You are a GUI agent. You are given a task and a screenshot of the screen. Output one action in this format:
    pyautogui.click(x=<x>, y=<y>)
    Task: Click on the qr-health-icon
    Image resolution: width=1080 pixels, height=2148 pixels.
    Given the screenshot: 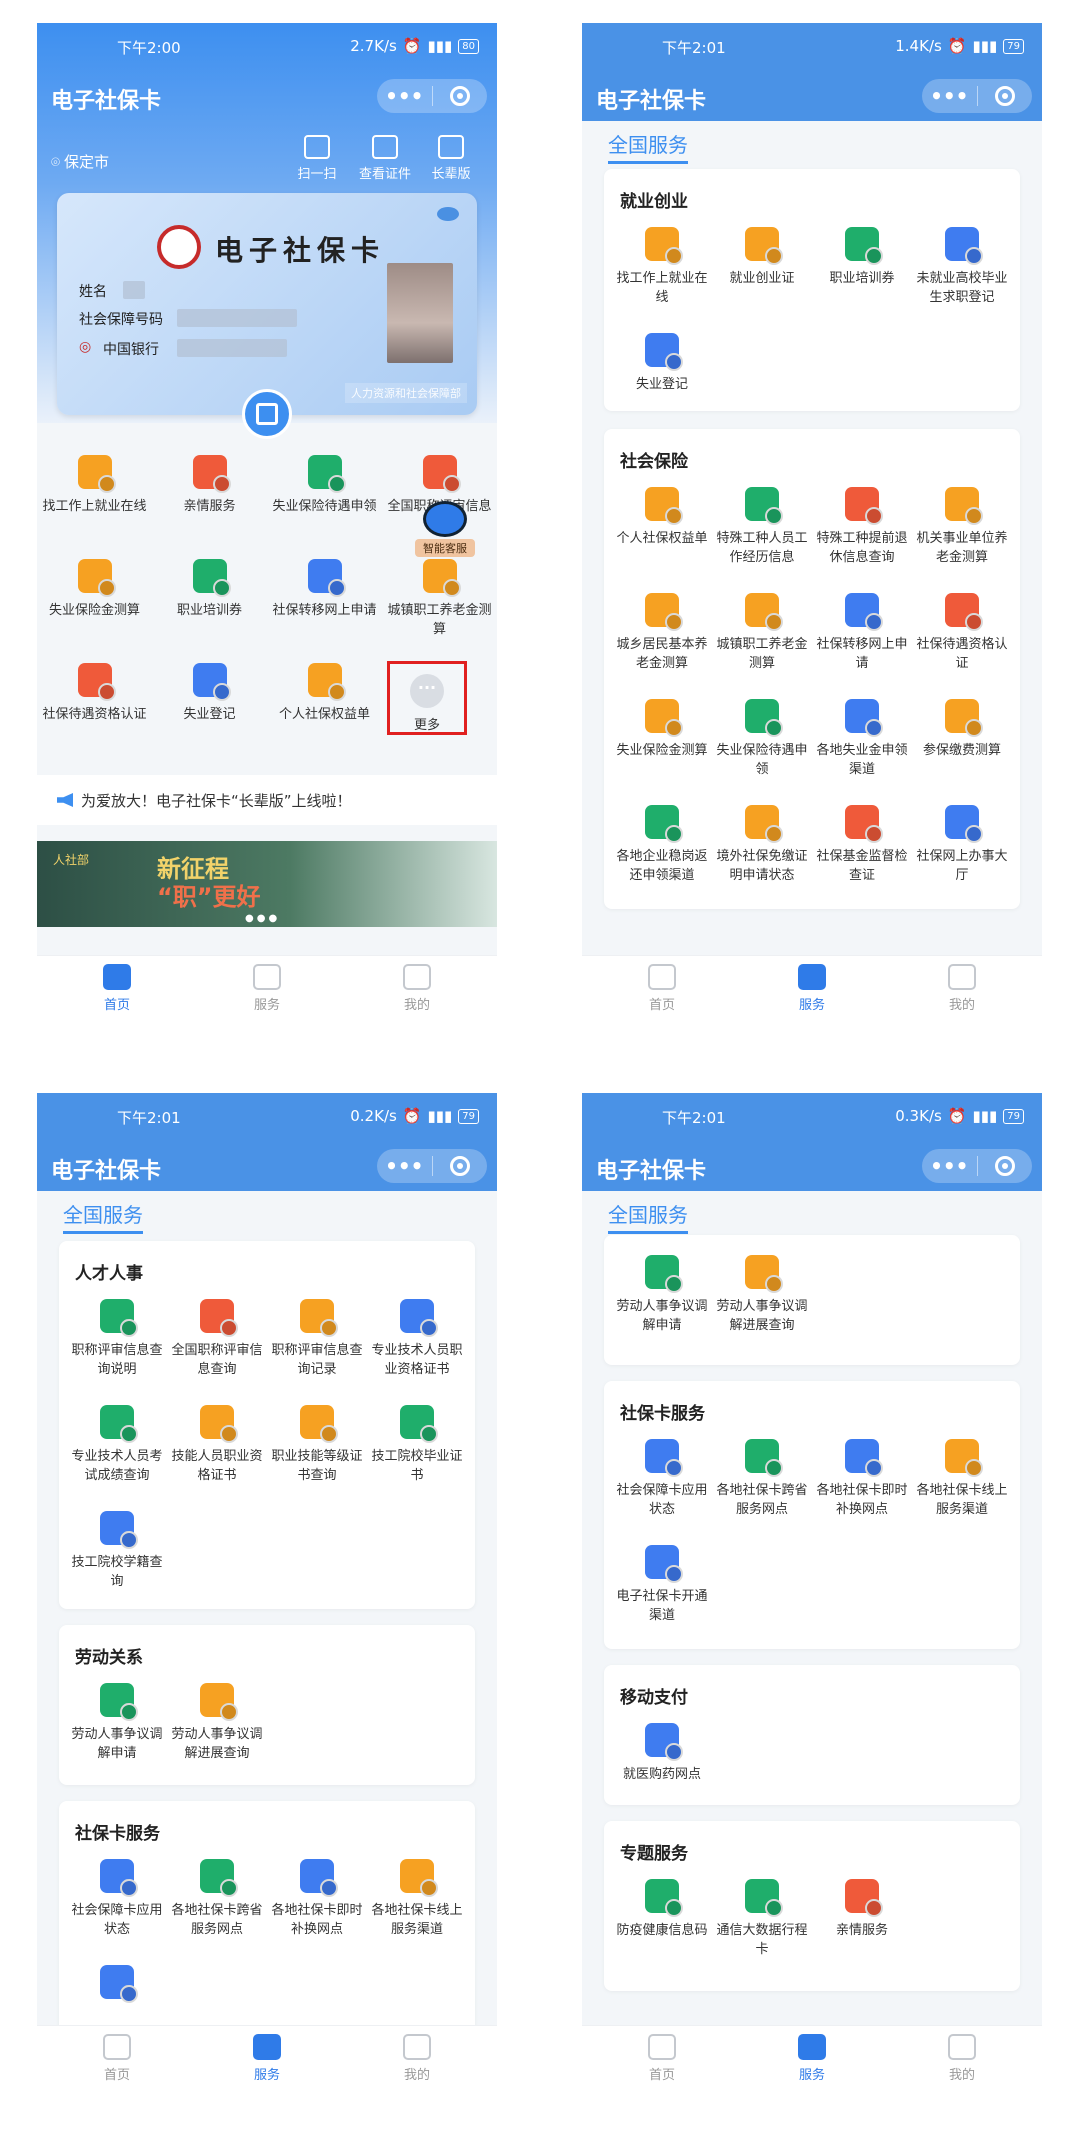 What is the action you would take?
    pyautogui.click(x=662, y=1896)
    